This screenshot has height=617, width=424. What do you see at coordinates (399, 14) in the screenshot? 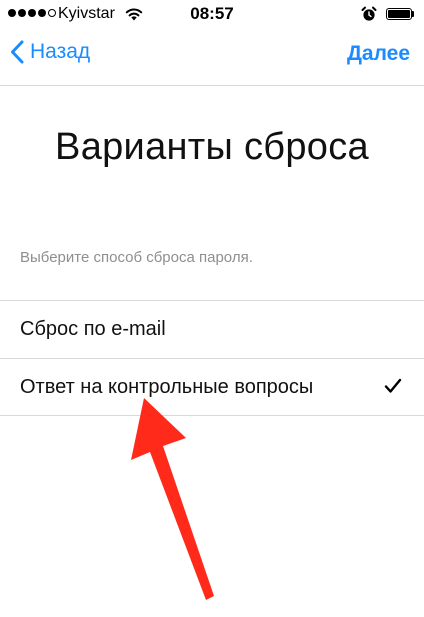
I see `battery-icon` at bounding box center [399, 14].